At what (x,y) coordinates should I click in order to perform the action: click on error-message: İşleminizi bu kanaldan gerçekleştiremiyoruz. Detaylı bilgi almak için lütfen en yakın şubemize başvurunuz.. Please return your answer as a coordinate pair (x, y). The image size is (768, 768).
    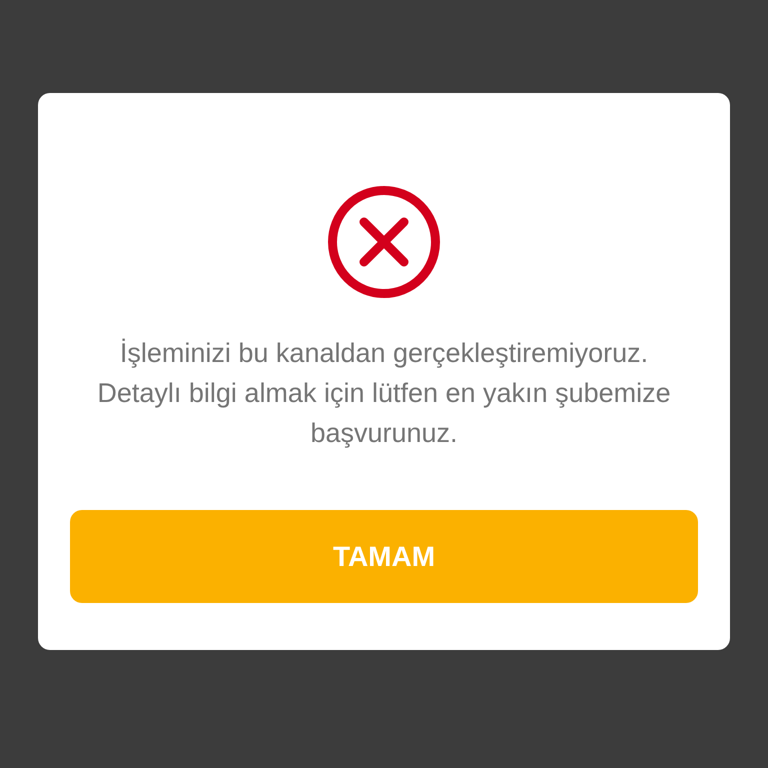
    Looking at the image, I should click on (384, 393).